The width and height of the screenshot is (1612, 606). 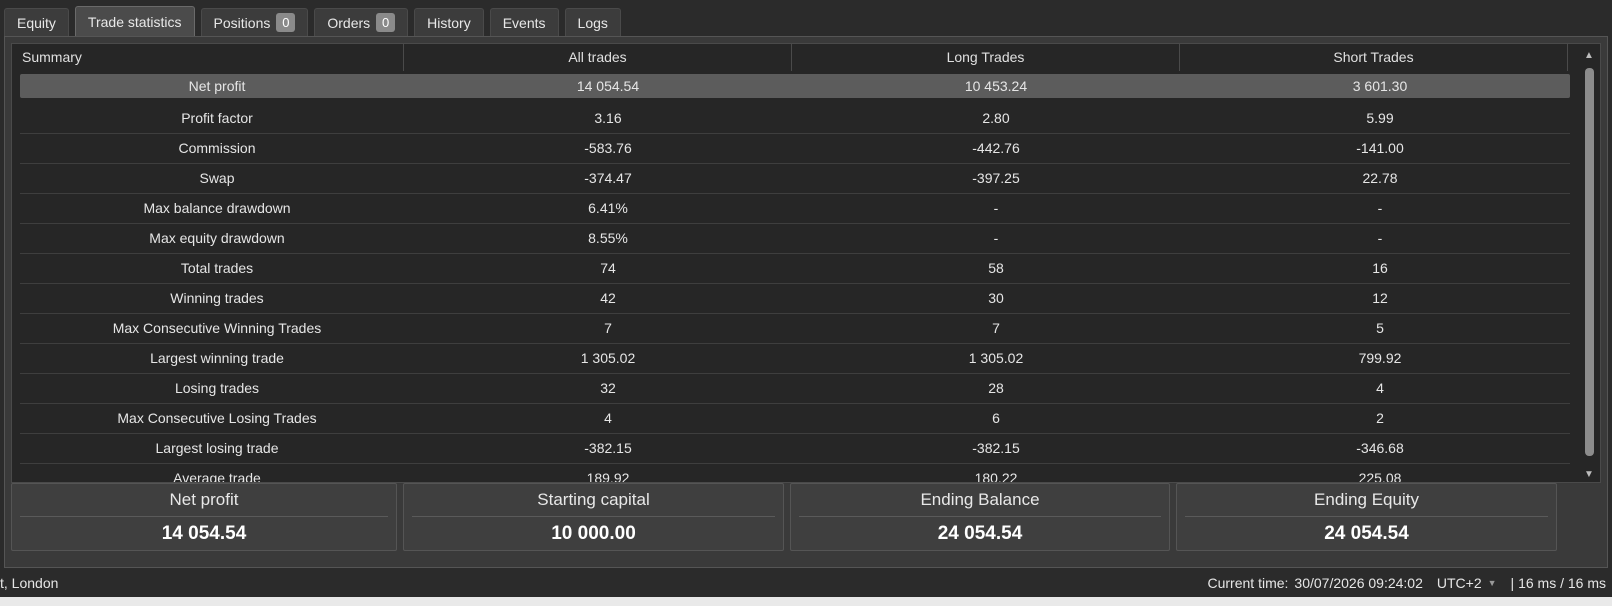 What do you see at coordinates (795, 209) in the screenshot?
I see `table-row: Max balance drawdown 6.41% - -` at bounding box center [795, 209].